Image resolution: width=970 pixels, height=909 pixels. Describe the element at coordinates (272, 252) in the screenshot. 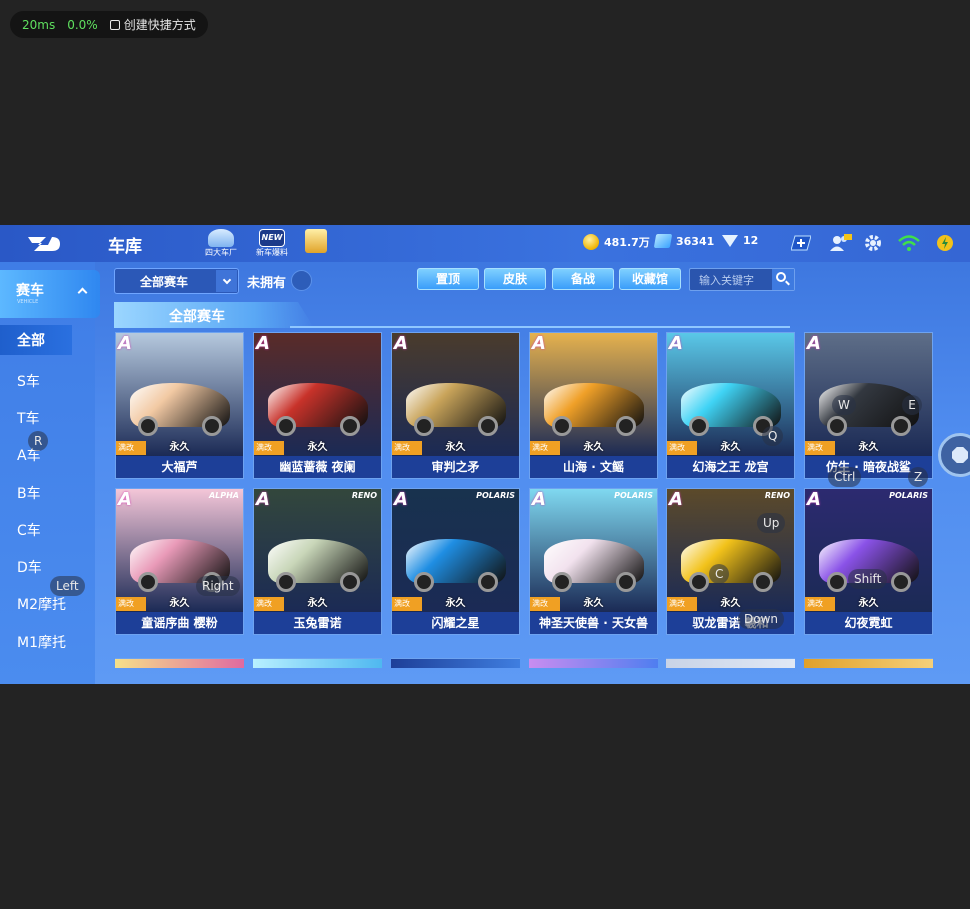

I see `new-car-news-label: 新车爆料` at that location.